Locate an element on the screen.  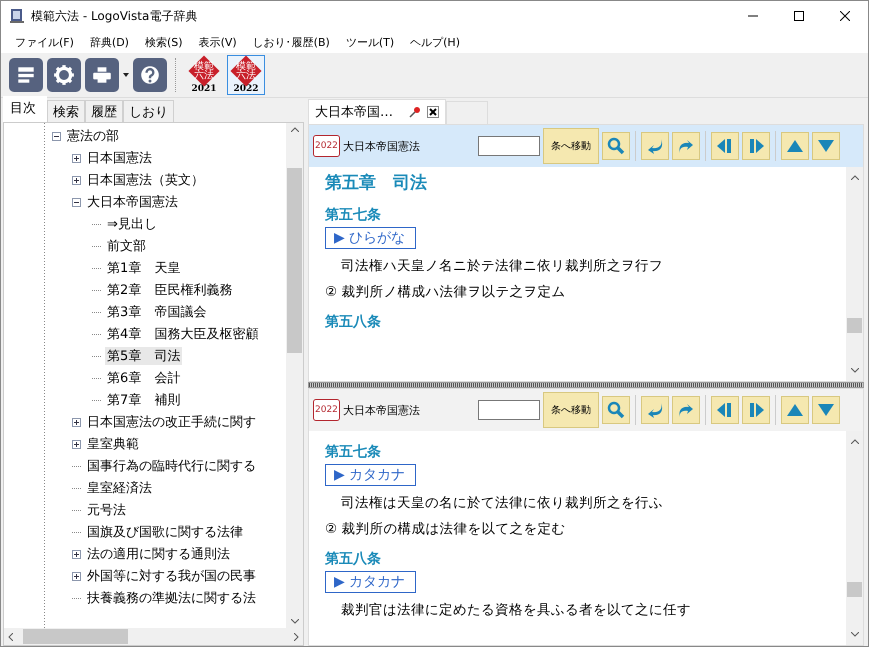
tree-item: 皇室典範 is located at coordinates (113, 444).